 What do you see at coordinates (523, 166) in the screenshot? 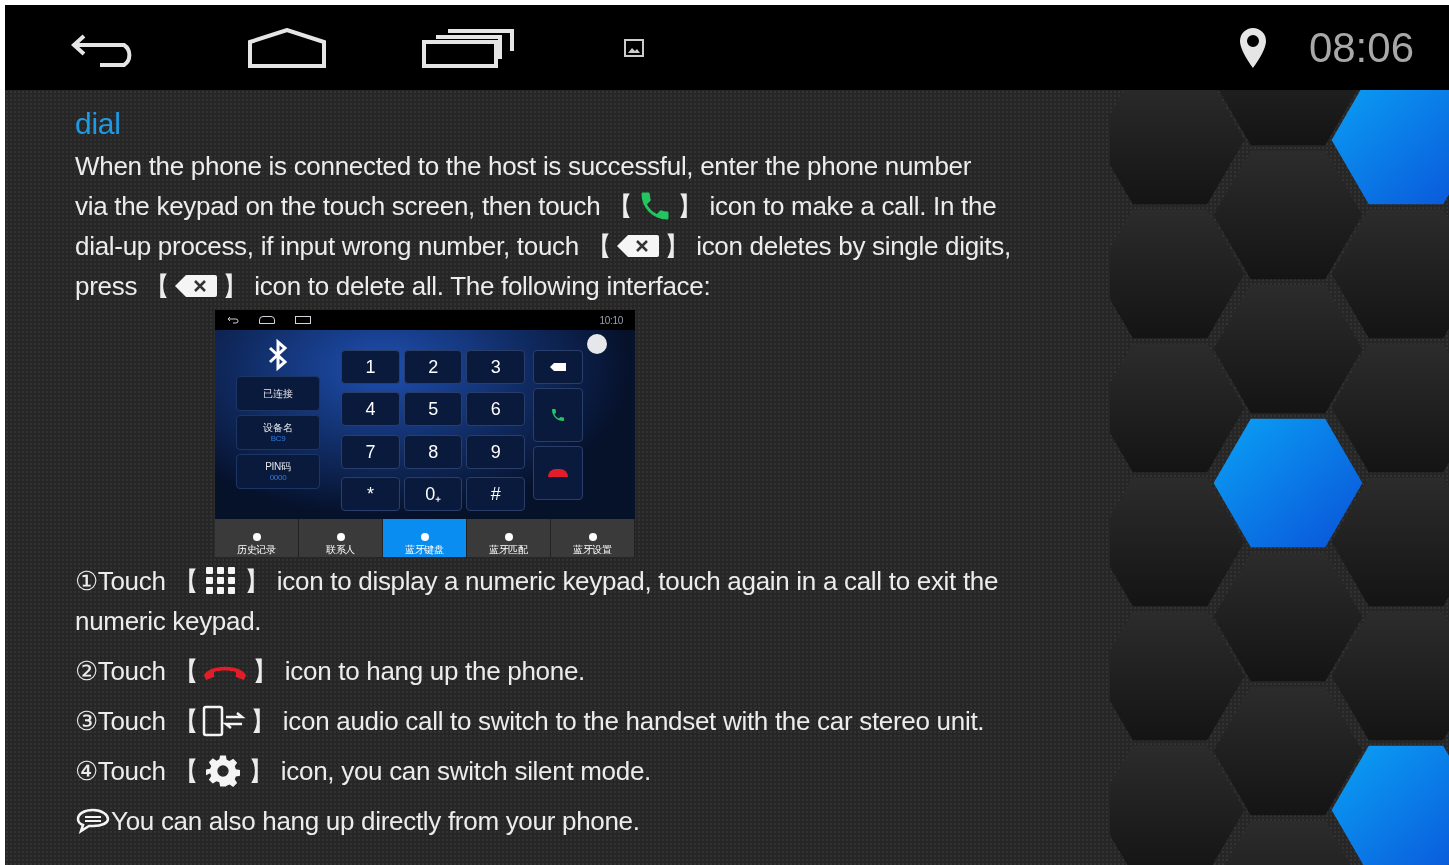
I see `instruction-text: When the phone is connected to the host is successful, enter the phone number` at bounding box center [523, 166].